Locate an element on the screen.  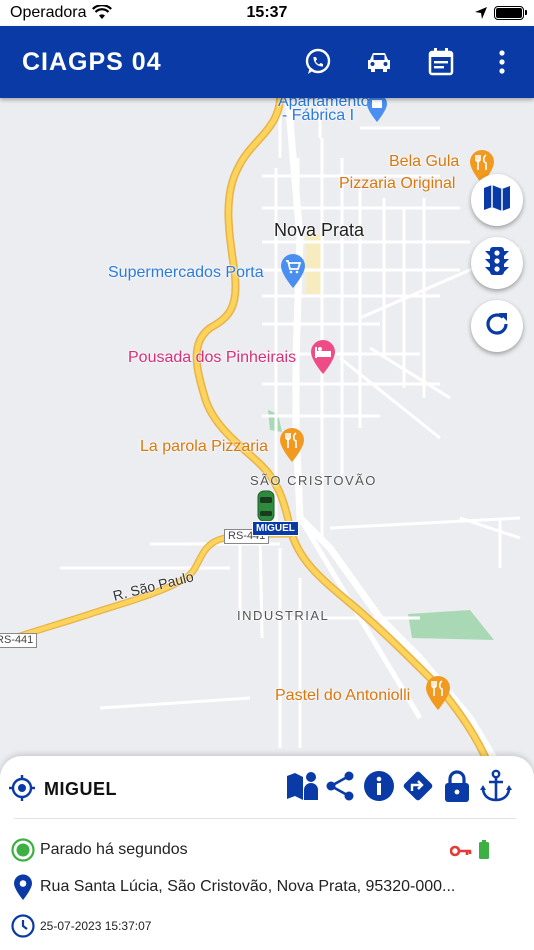
place-label-supermercados: Supermercados Porta is located at coordinates (186, 272).